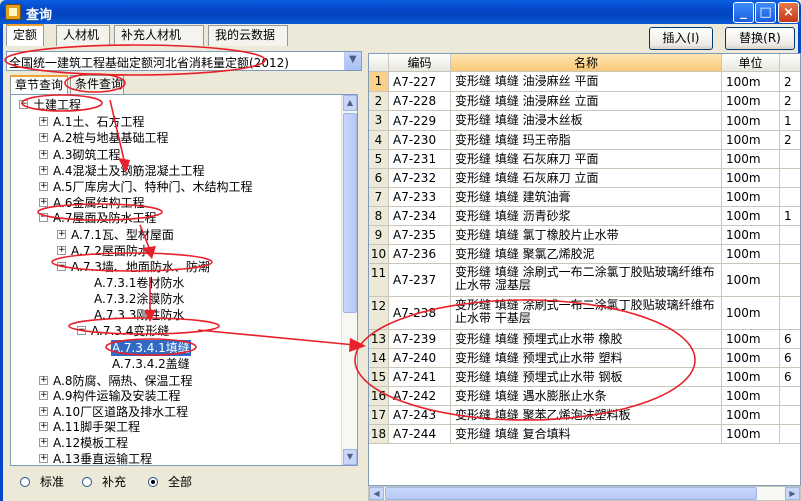 This screenshot has height=501, width=801. What do you see at coordinates (586, 313) in the screenshot?
I see `row-name: 变形缝 填缝 涂刷式一布二涂氯丁胶贴玻璃纤维布止水带 干基层` at bounding box center [586, 313].